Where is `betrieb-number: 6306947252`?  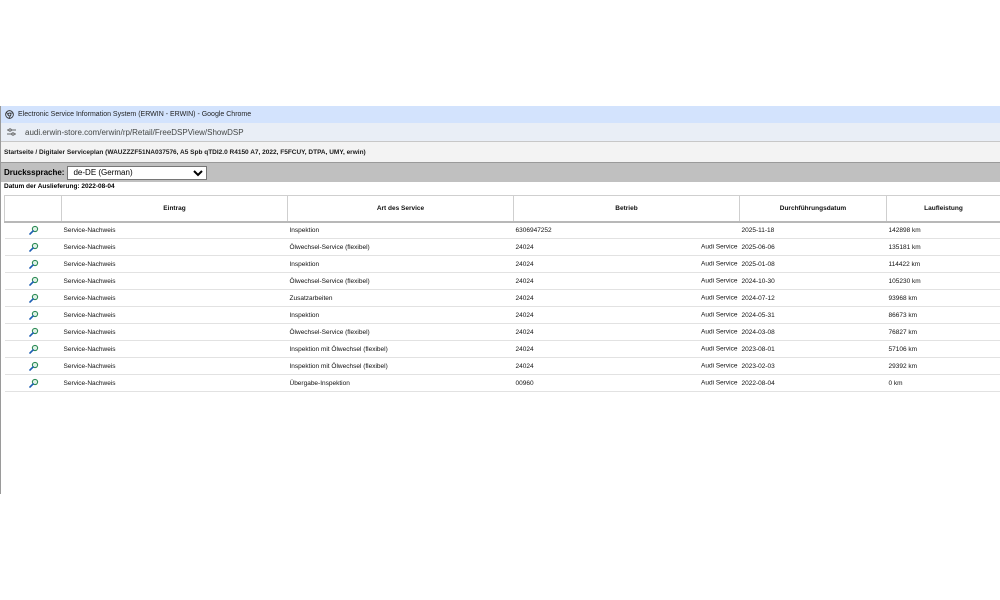 betrieb-number: 6306947252 is located at coordinates (533, 230).